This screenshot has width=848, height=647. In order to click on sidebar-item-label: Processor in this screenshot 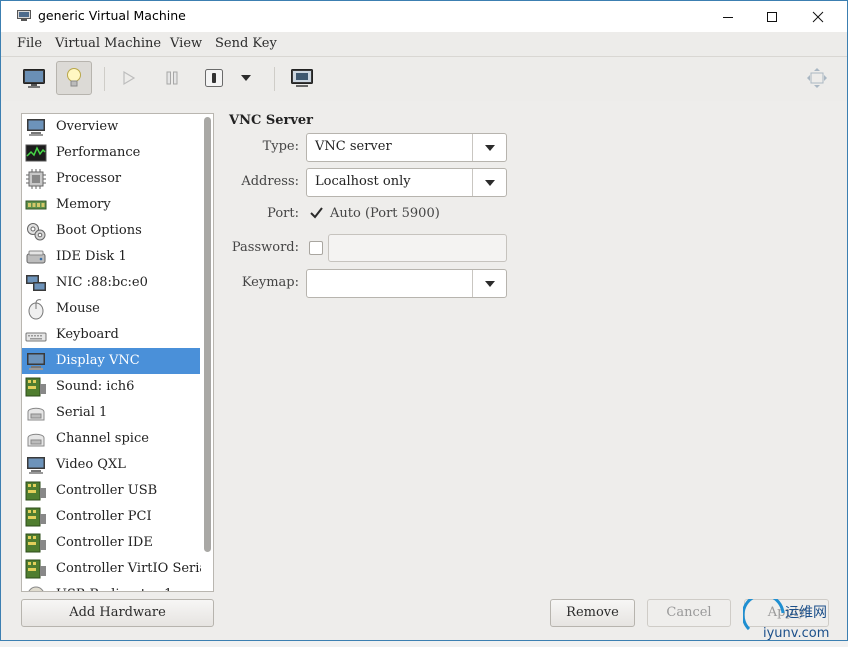, I will do `click(89, 178)`.